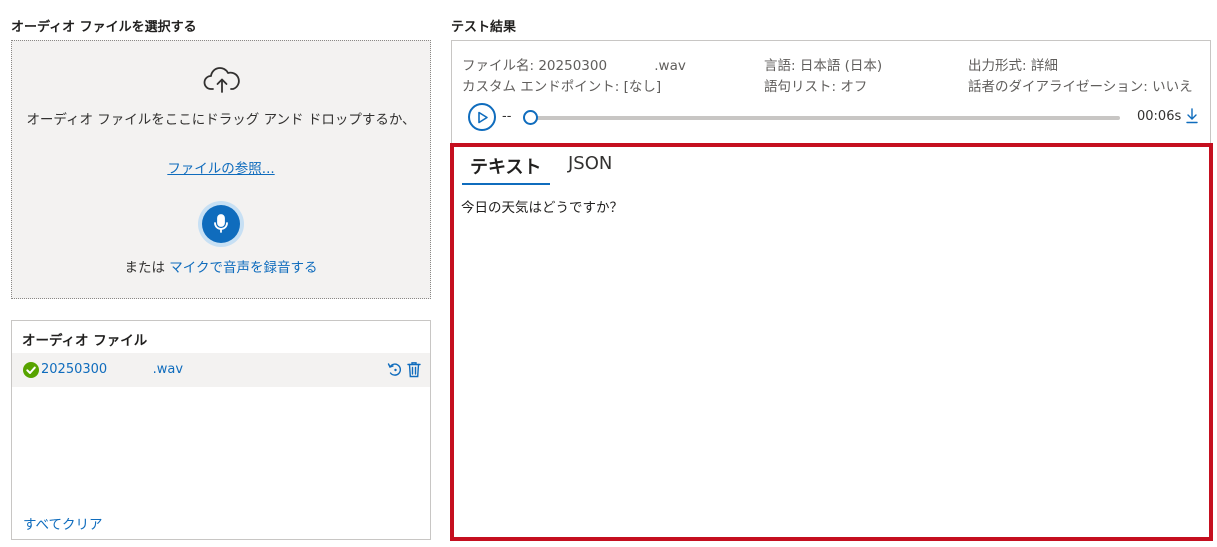 The width and height of the screenshot is (1217, 547). Describe the element at coordinates (414, 369) in the screenshot. I see `delete-icon` at that location.